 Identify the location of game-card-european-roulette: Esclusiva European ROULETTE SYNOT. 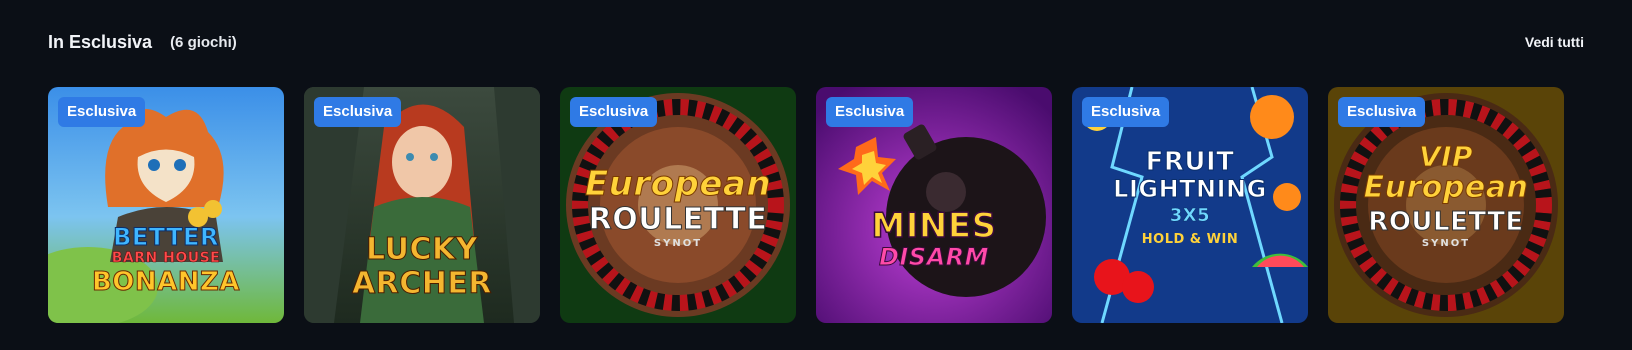
(678, 205).